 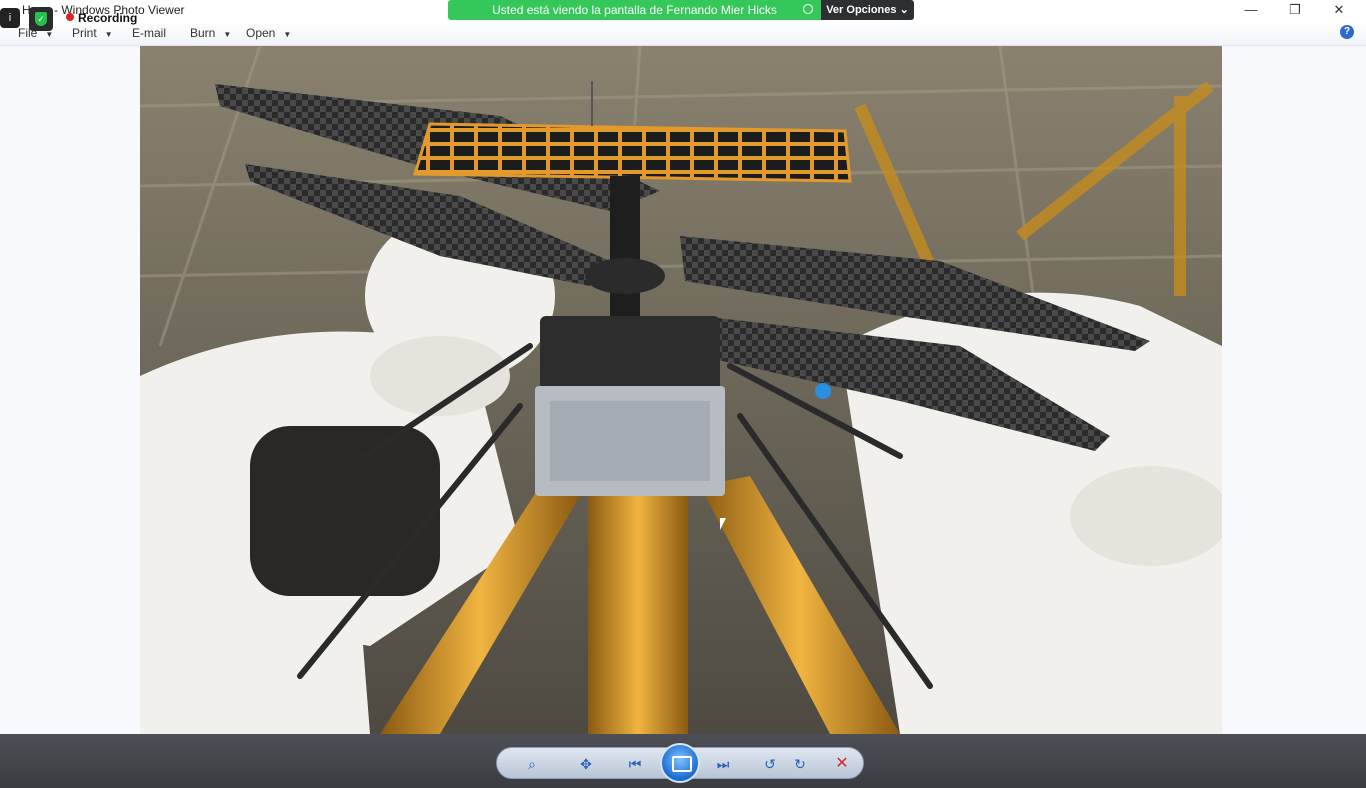 What do you see at coordinates (1339, 10) in the screenshot?
I see `close-button: ✕` at bounding box center [1339, 10].